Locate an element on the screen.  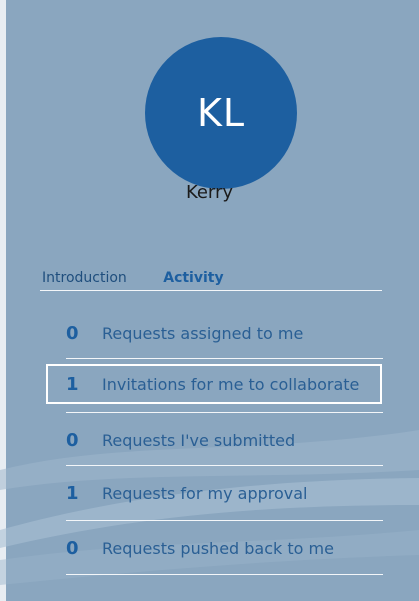
activity-label: Requests pushed back to me is located at coordinates (218, 548).